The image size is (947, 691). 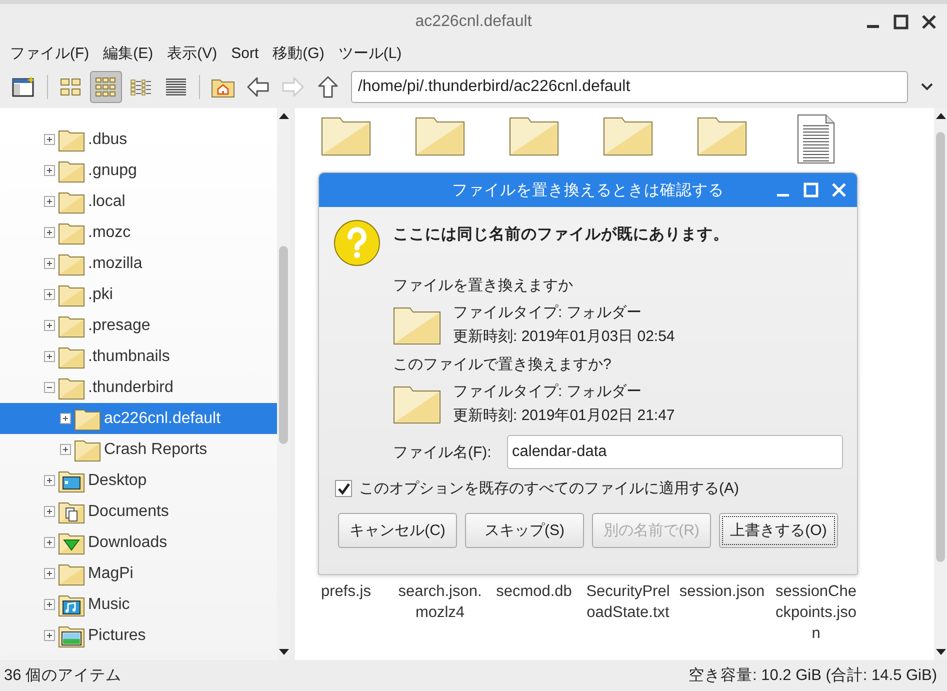 What do you see at coordinates (138, 356) in the screenshot?
I see `tree-item: .thumbnails` at bounding box center [138, 356].